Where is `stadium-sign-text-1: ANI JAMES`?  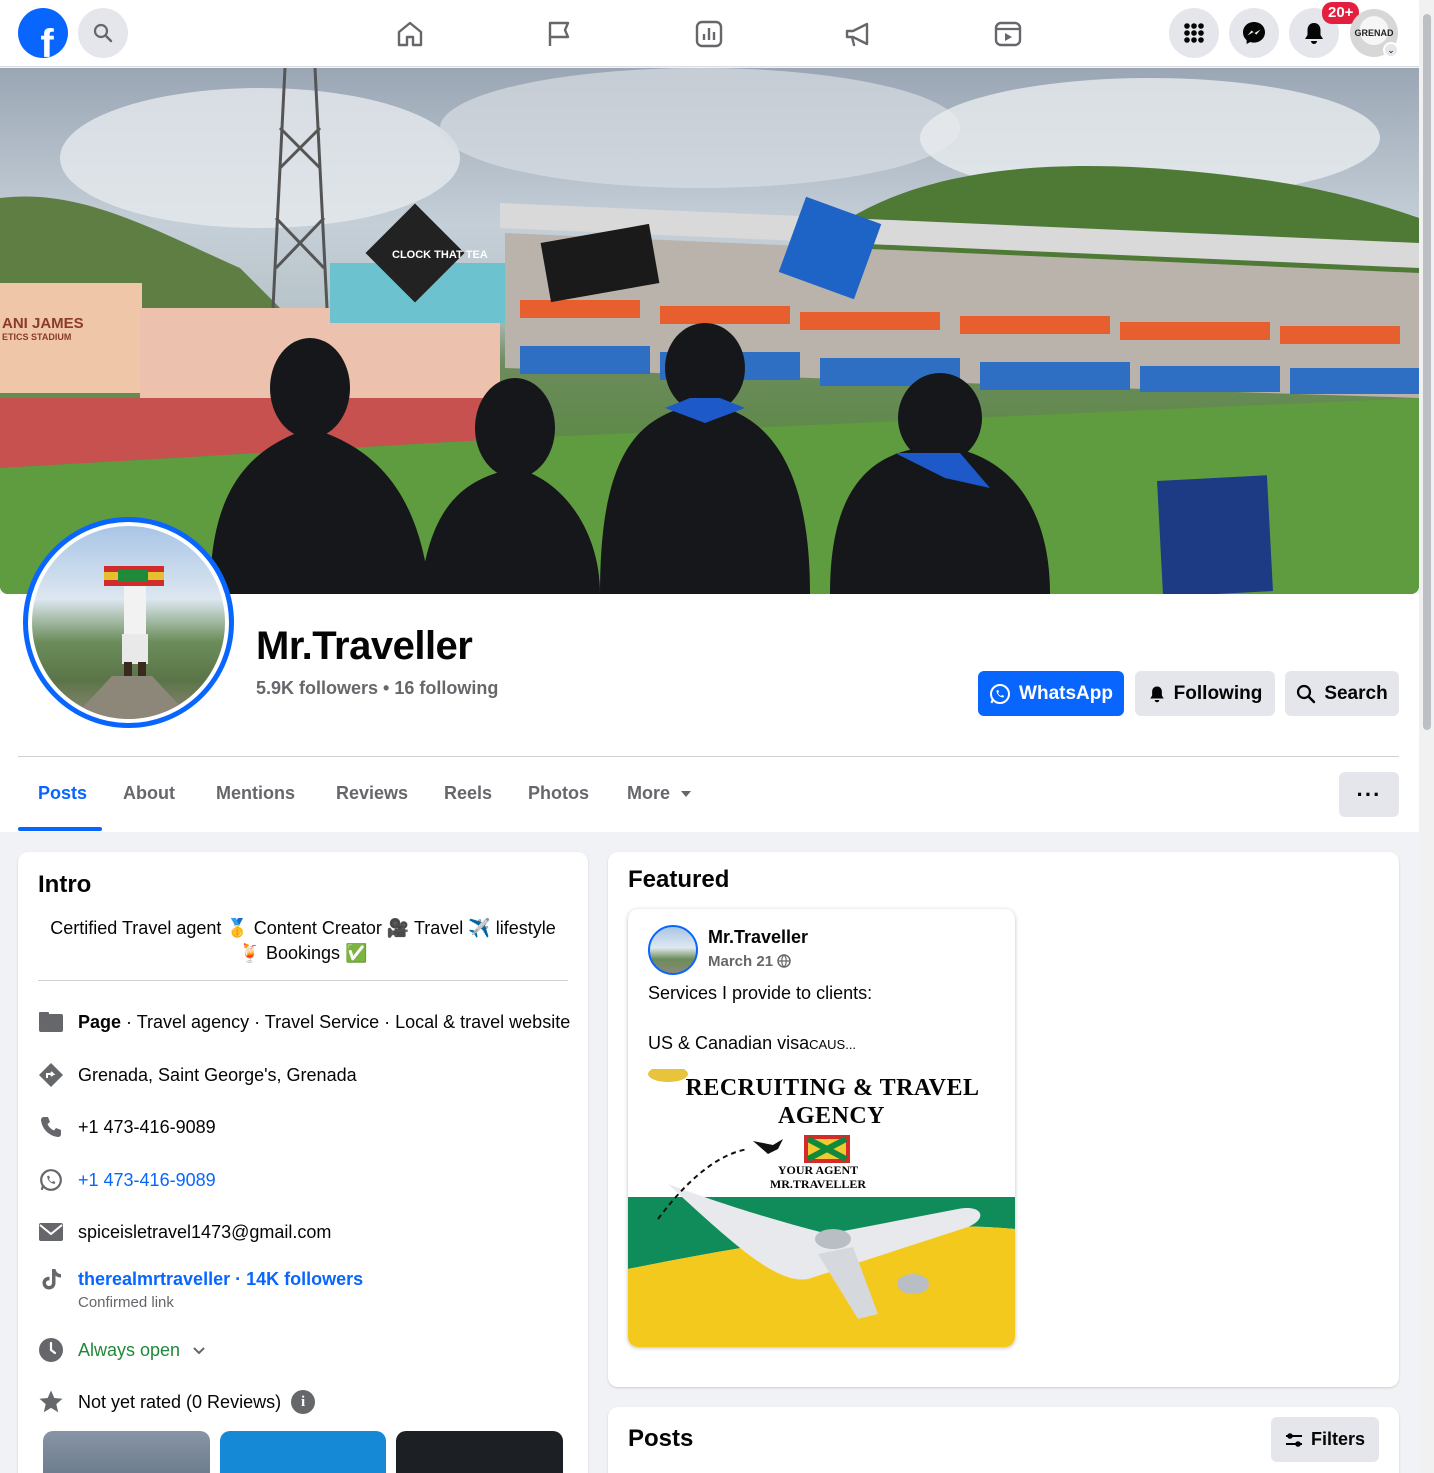 stadium-sign-text-1: ANI JAMES is located at coordinates (43, 323).